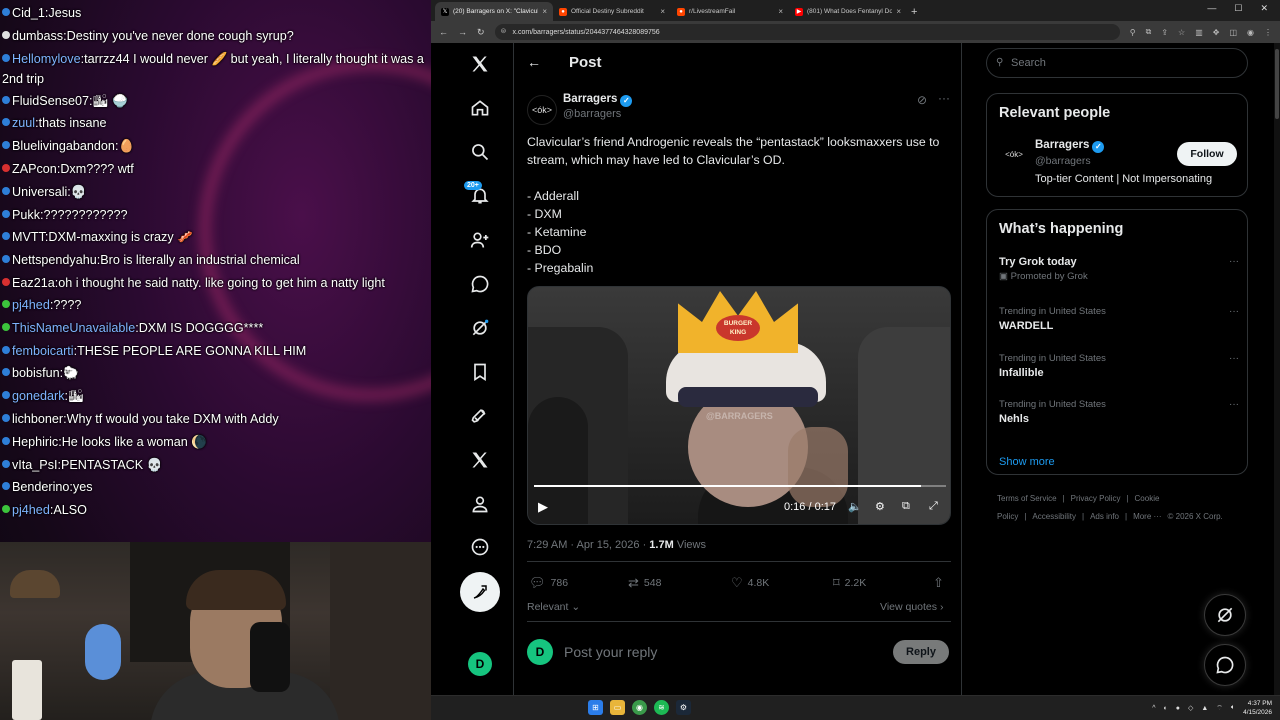 This screenshot has height=720, width=1280. I want to click on tray-chevron-icon: ^, so click(1153, 708).